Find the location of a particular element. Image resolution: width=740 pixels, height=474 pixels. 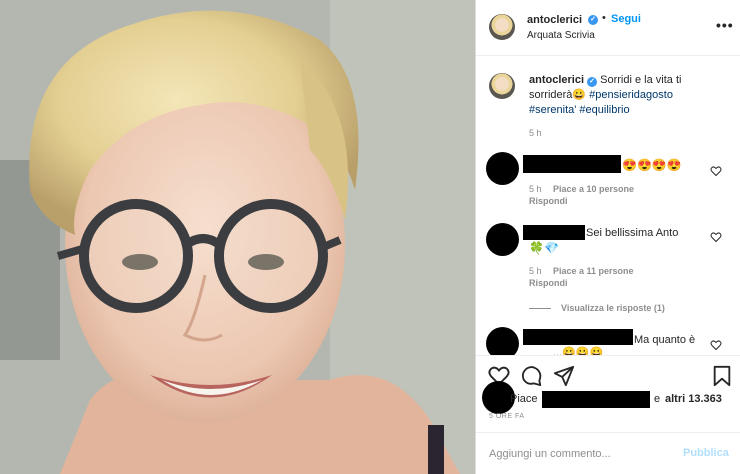

comment-text: Sei bellissima Anto is located at coordinates (632, 233).